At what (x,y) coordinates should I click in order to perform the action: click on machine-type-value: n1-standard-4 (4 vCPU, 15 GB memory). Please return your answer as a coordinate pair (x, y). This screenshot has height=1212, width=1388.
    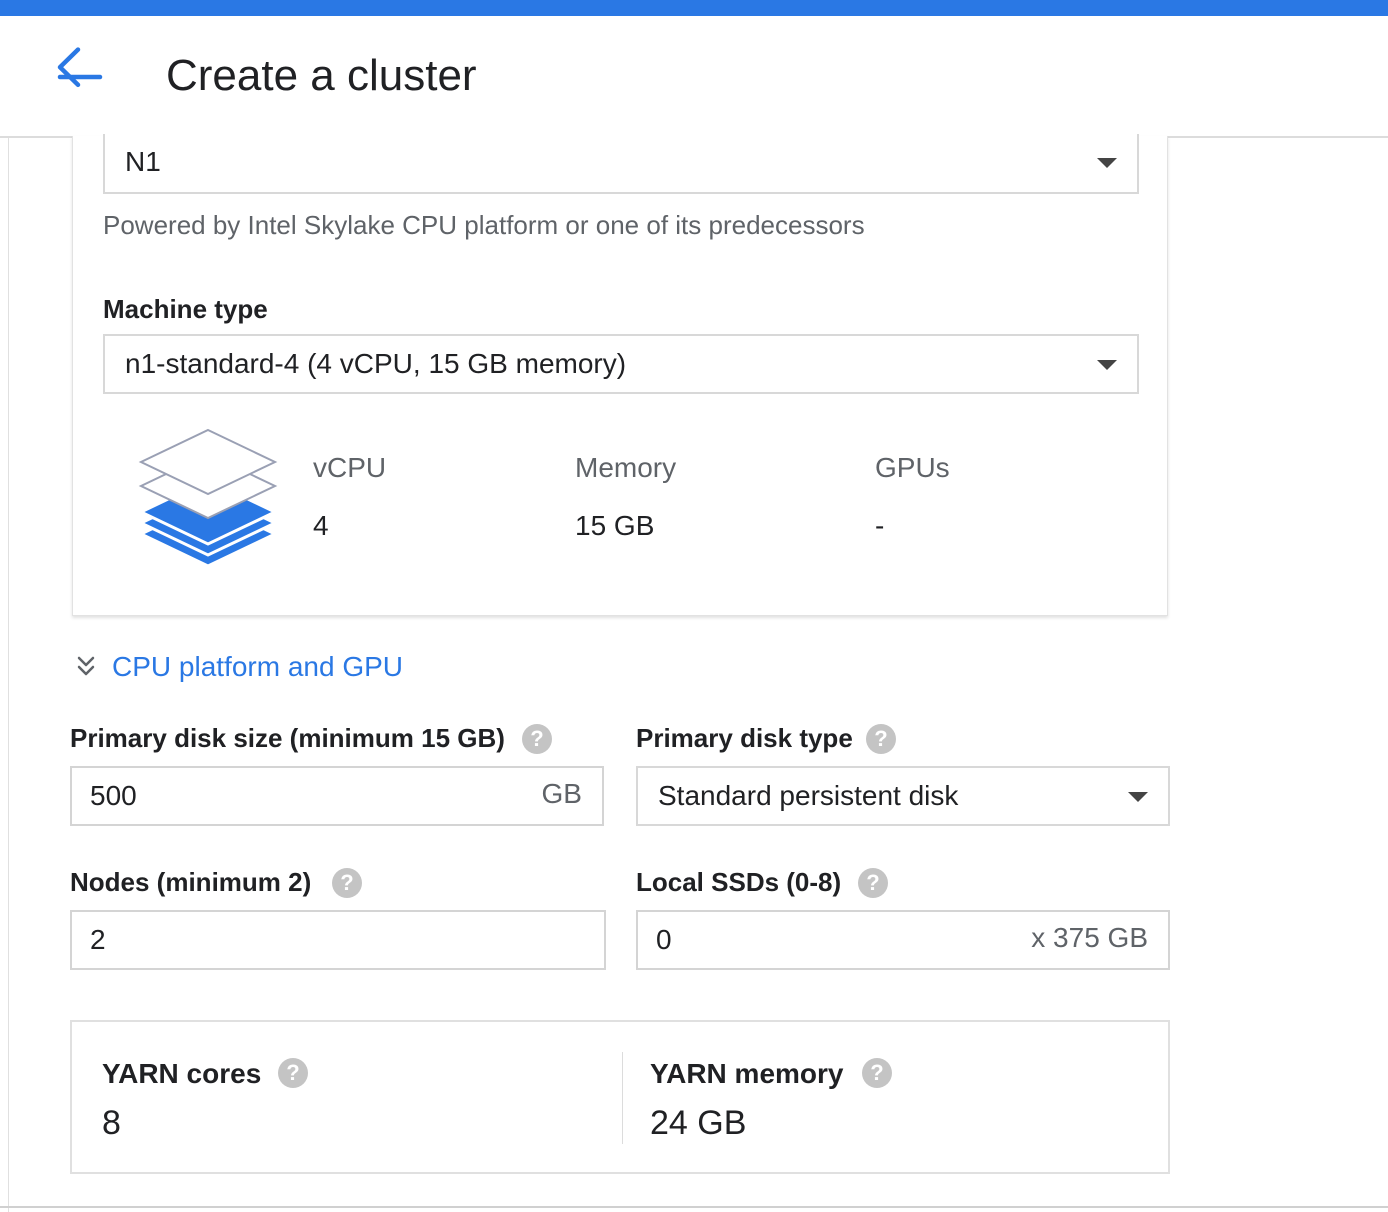
    Looking at the image, I should click on (376, 363).